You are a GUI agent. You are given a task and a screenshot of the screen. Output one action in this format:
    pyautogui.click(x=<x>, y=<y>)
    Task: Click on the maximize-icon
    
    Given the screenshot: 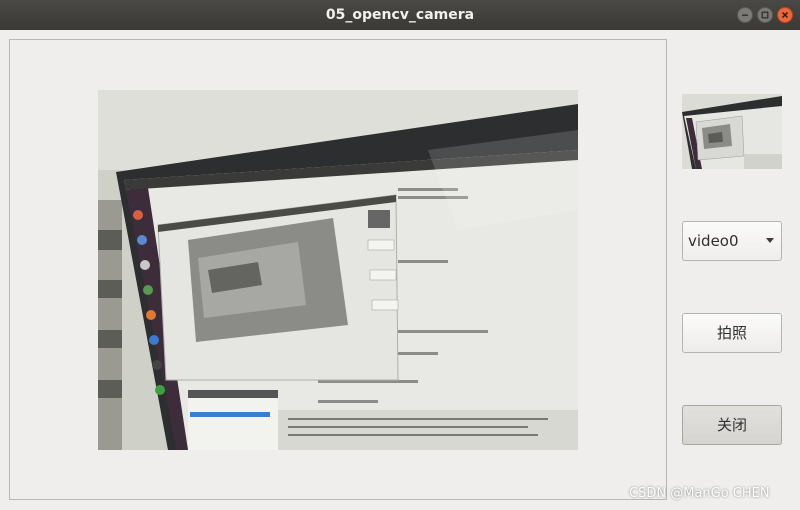 What is the action you would take?
    pyautogui.click(x=765, y=15)
    